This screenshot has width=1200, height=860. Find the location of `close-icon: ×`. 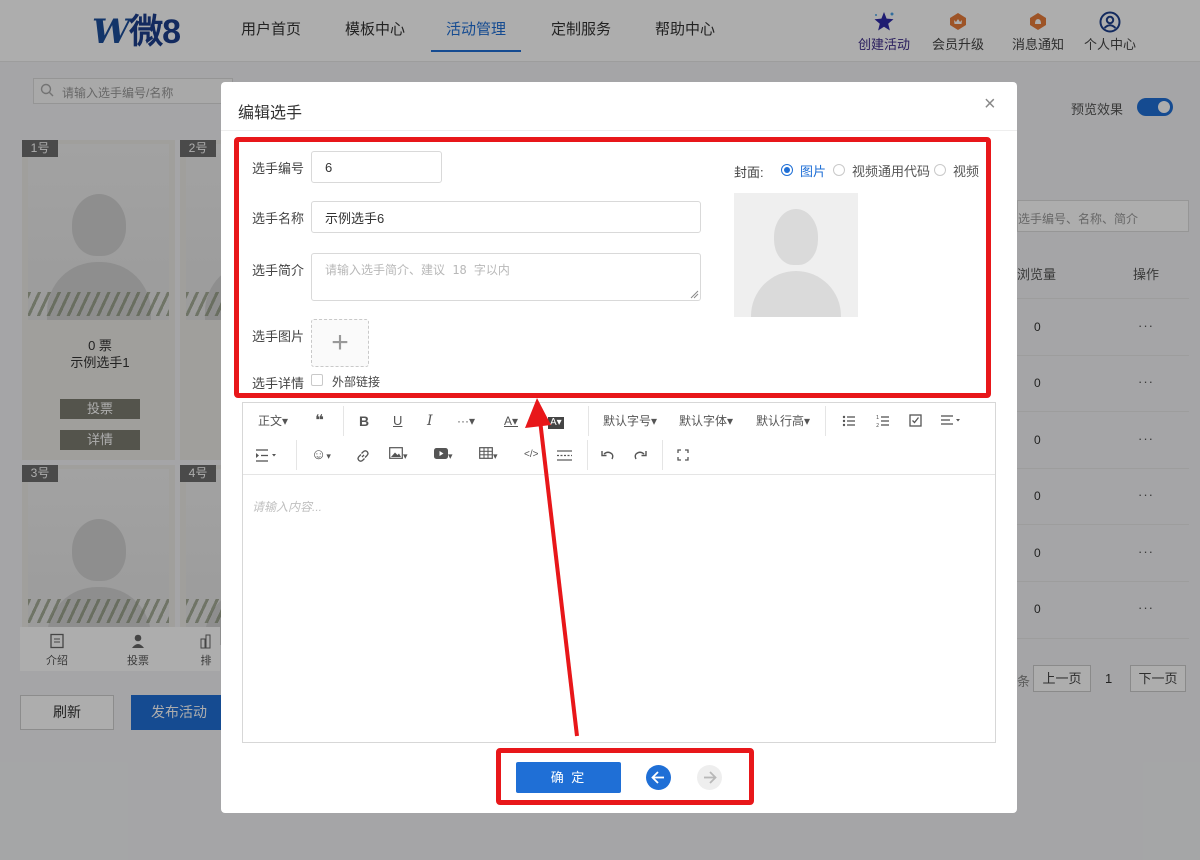

close-icon: × is located at coordinates (990, 104).